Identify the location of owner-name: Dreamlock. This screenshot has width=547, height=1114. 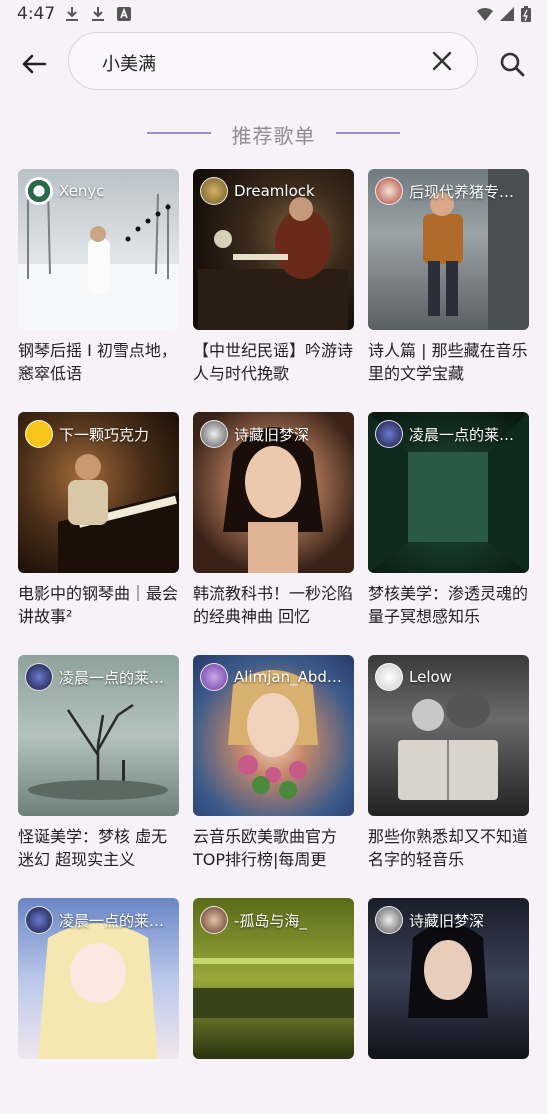
(274, 191).